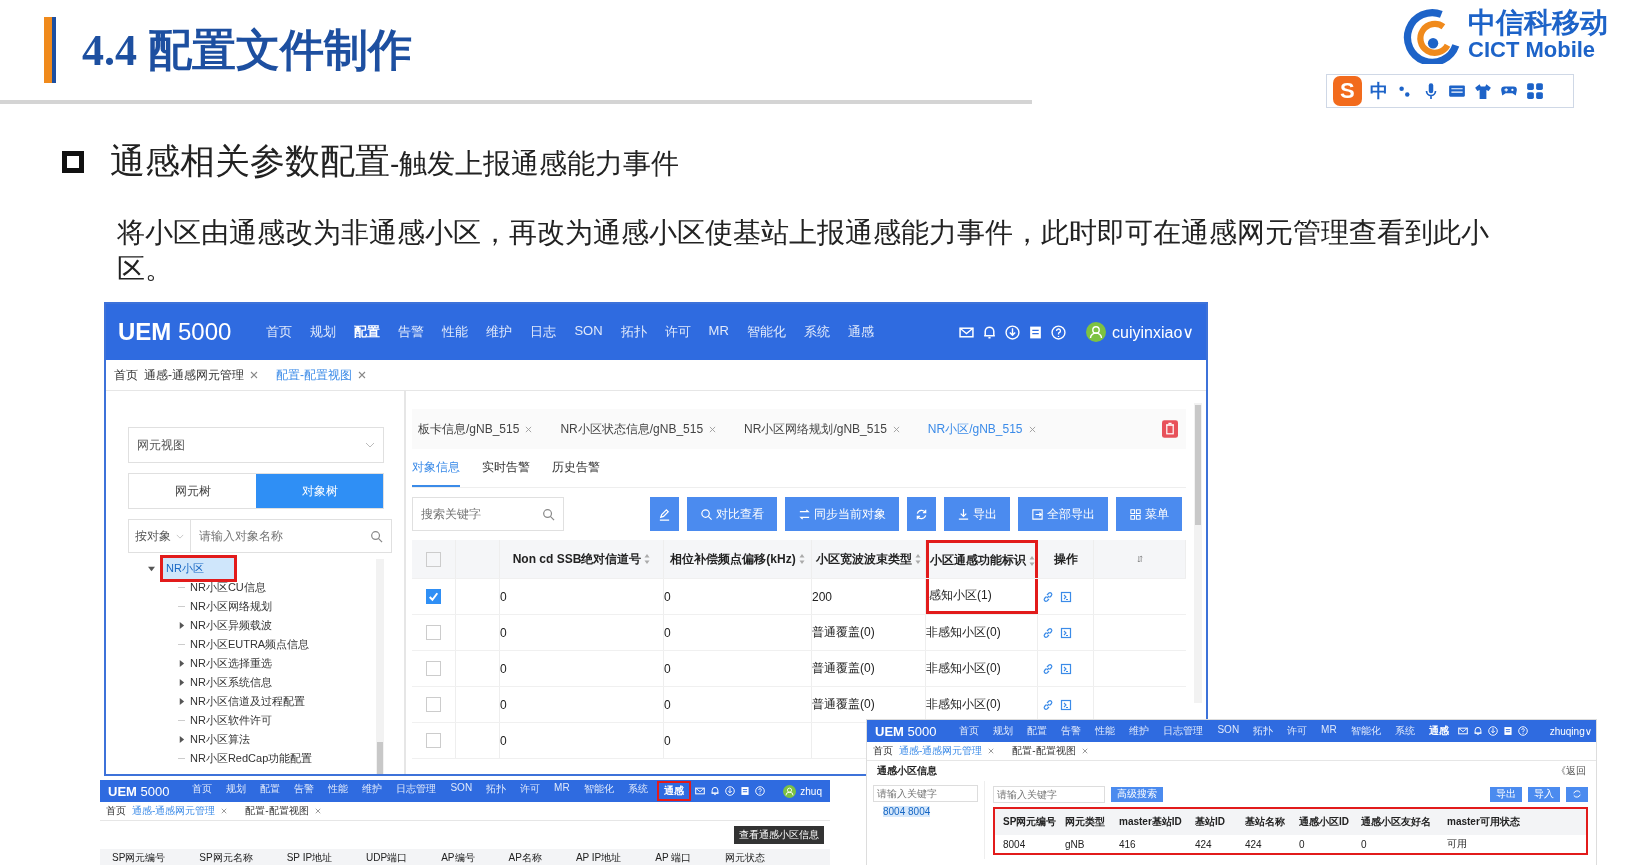 The width and height of the screenshot is (1646, 865). Describe the element at coordinates (842, 514) in the screenshot. I see `toolbar-button: 同步当前对象` at that location.